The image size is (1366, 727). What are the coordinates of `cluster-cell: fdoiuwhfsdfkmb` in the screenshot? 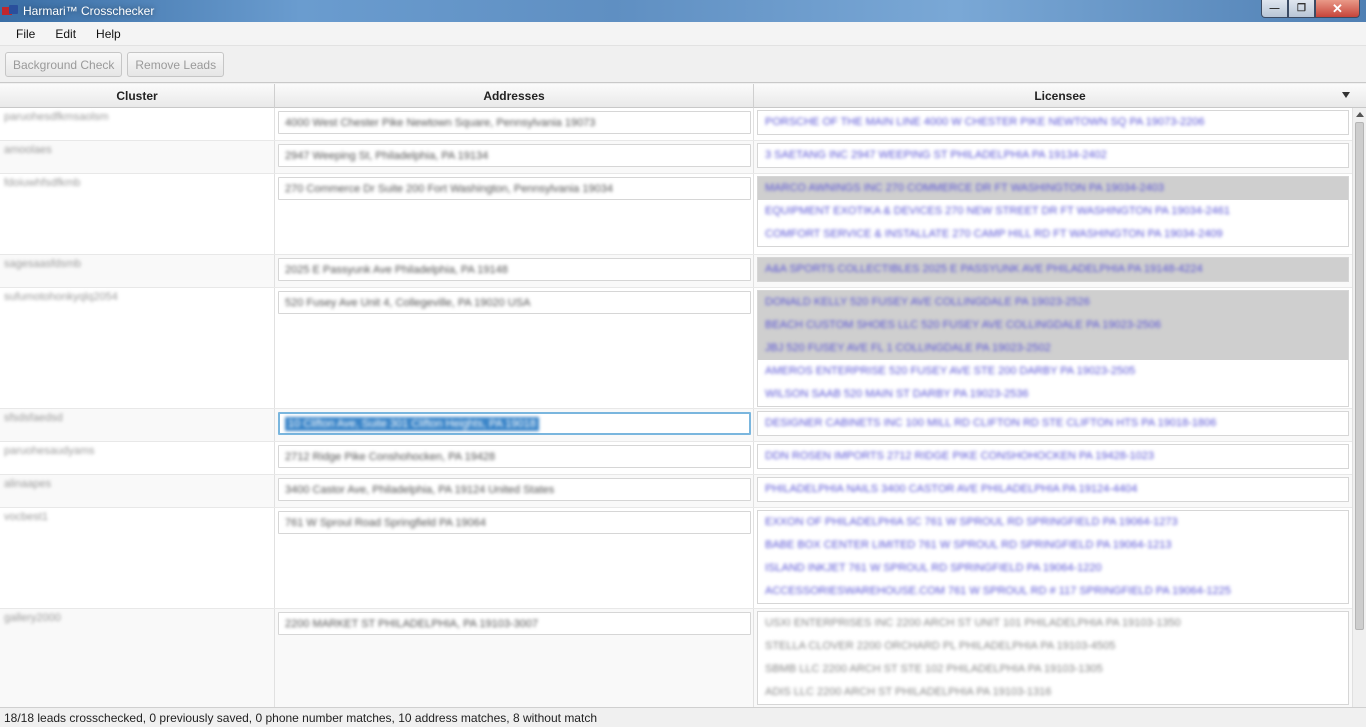 It's located at (137, 214).